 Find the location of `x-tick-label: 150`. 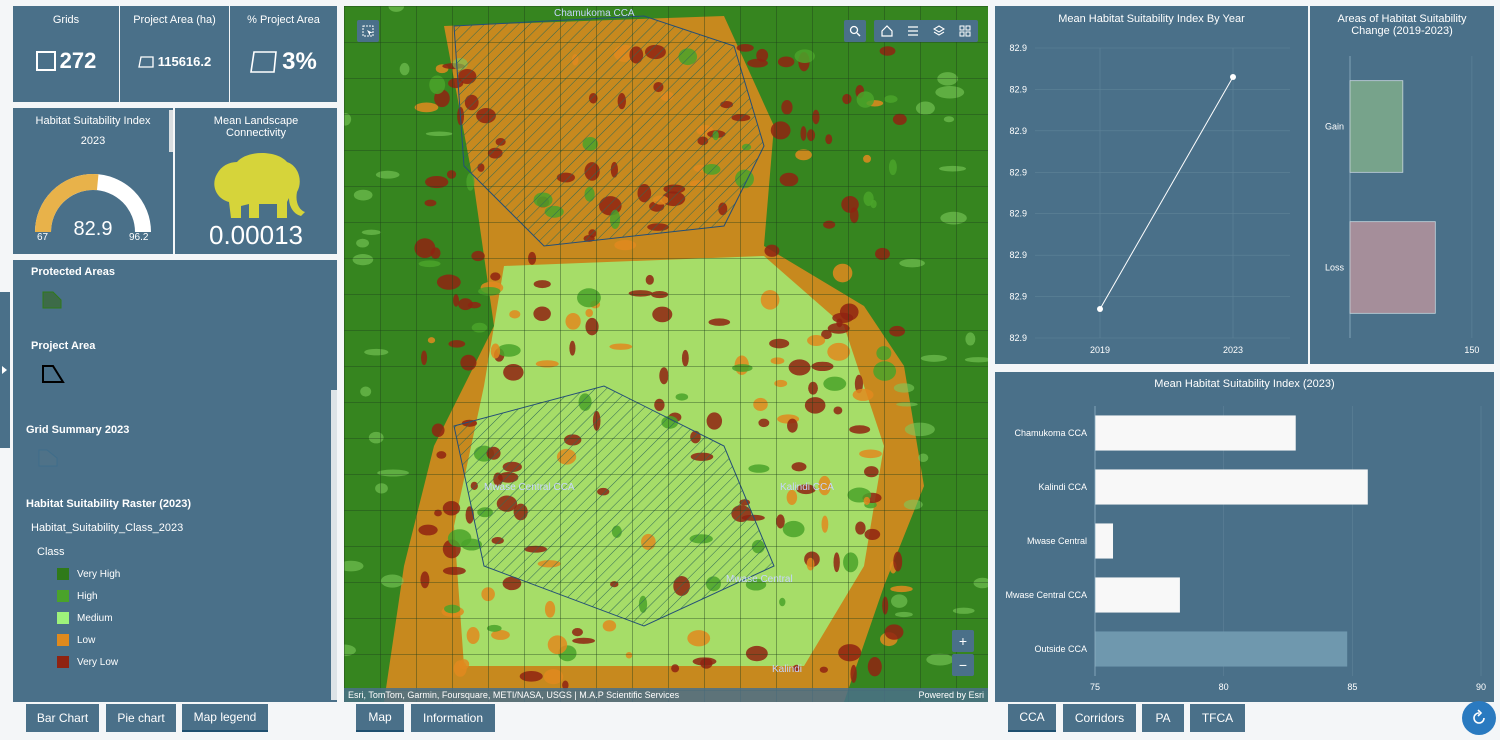

x-tick-label: 150 is located at coordinates (1471, 350).